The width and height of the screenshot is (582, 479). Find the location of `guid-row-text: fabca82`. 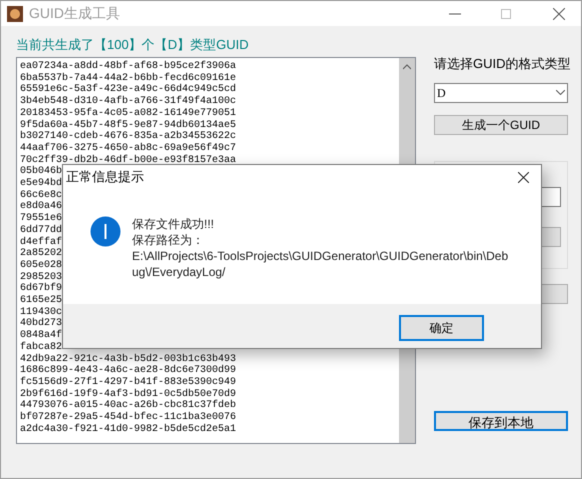

guid-row-text: fabca82 is located at coordinates (41, 348).